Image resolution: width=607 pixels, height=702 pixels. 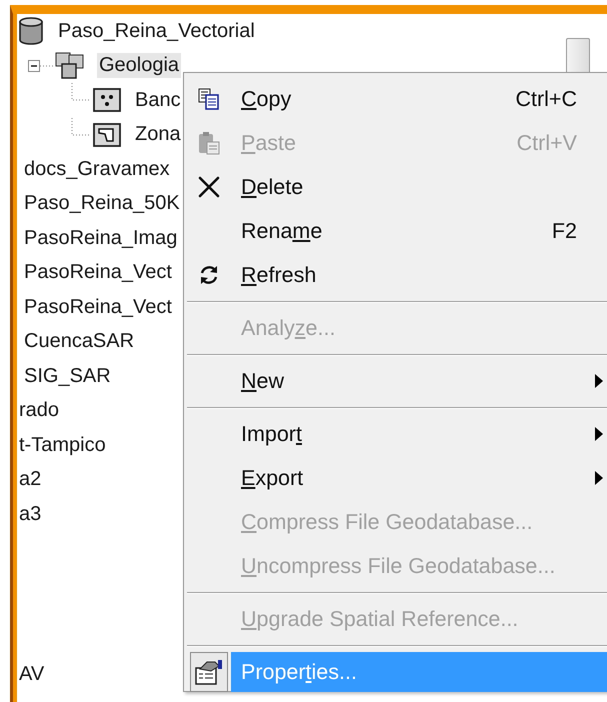 What do you see at coordinates (209, 187) in the screenshot?
I see `delete-icon` at bounding box center [209, 187].